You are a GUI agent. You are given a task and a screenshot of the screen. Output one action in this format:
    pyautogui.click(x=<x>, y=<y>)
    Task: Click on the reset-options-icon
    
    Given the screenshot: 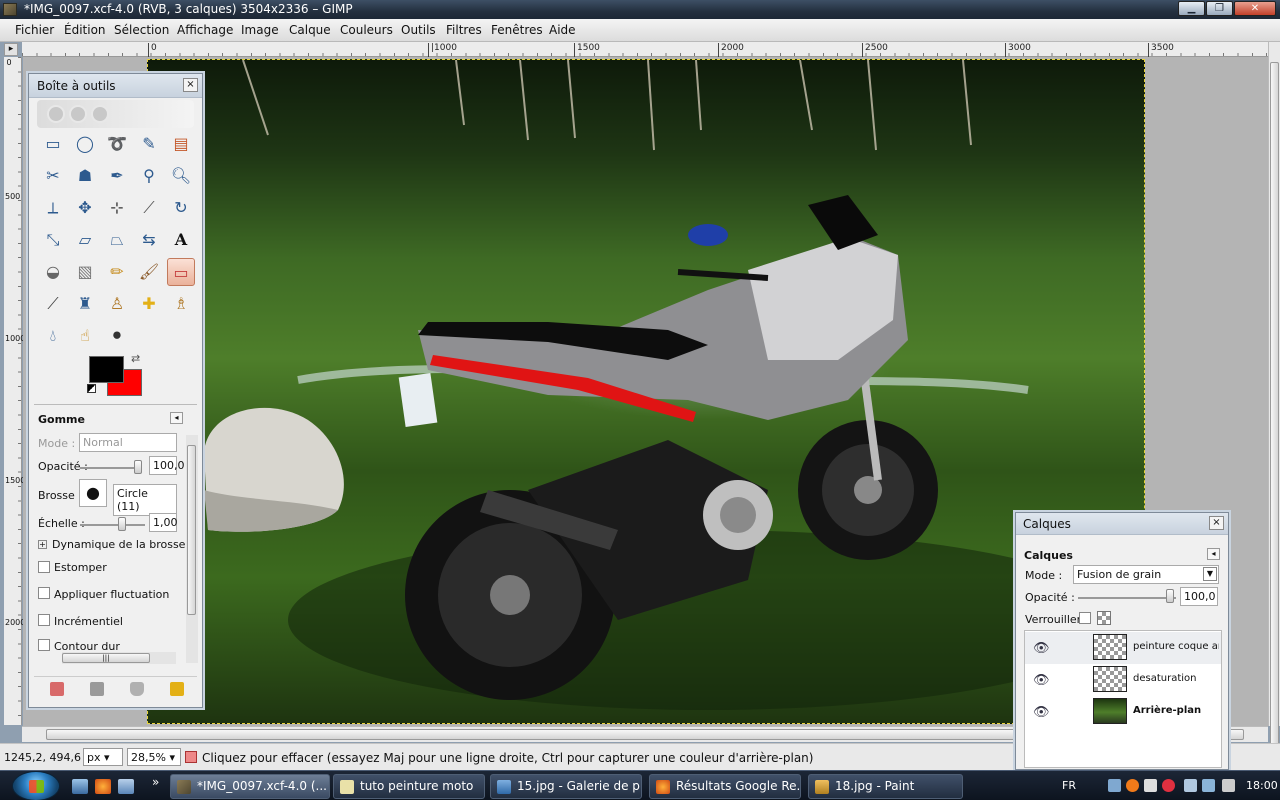 What is the action you would take?
    pyautogui.click(x=177, y=689)
    